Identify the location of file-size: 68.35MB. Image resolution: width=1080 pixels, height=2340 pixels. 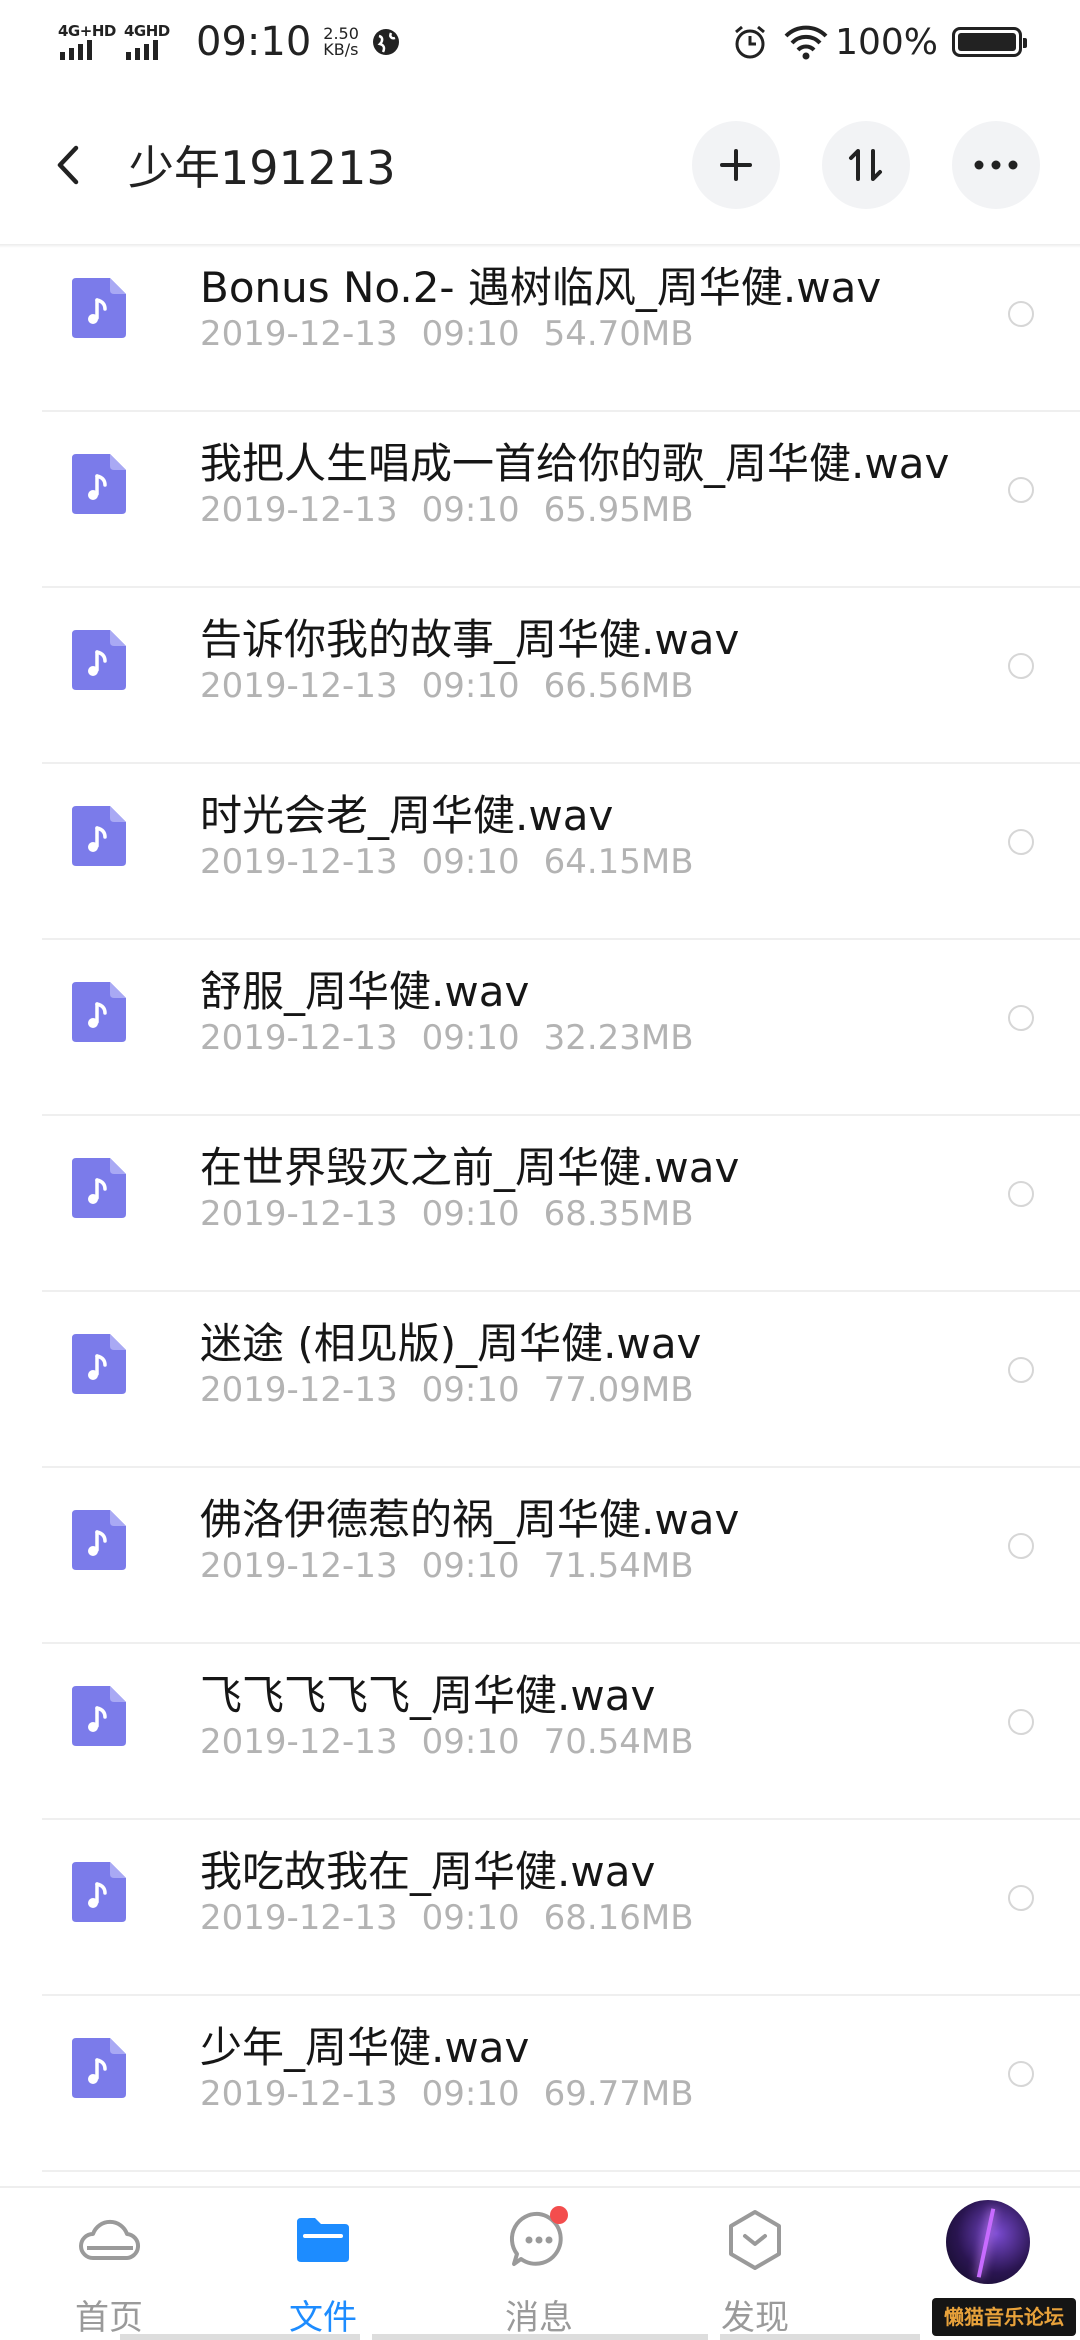
(618, 1214).